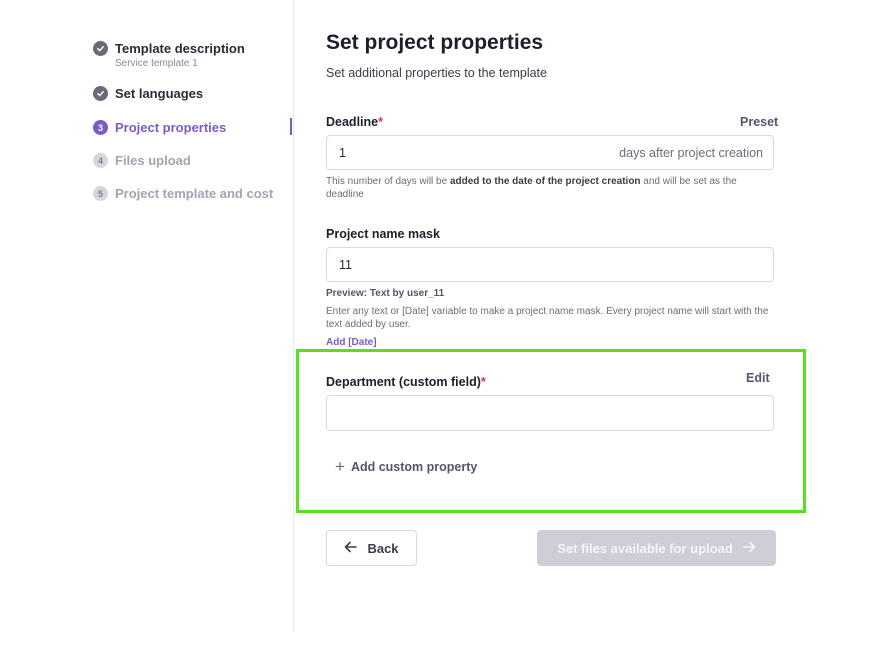 The width and height of the screenshot is (872, 645). What do you see at coordinates (194, 193) in the screenshot?
I see `step-label: Project template and cost` at bounding box center [194, 193].